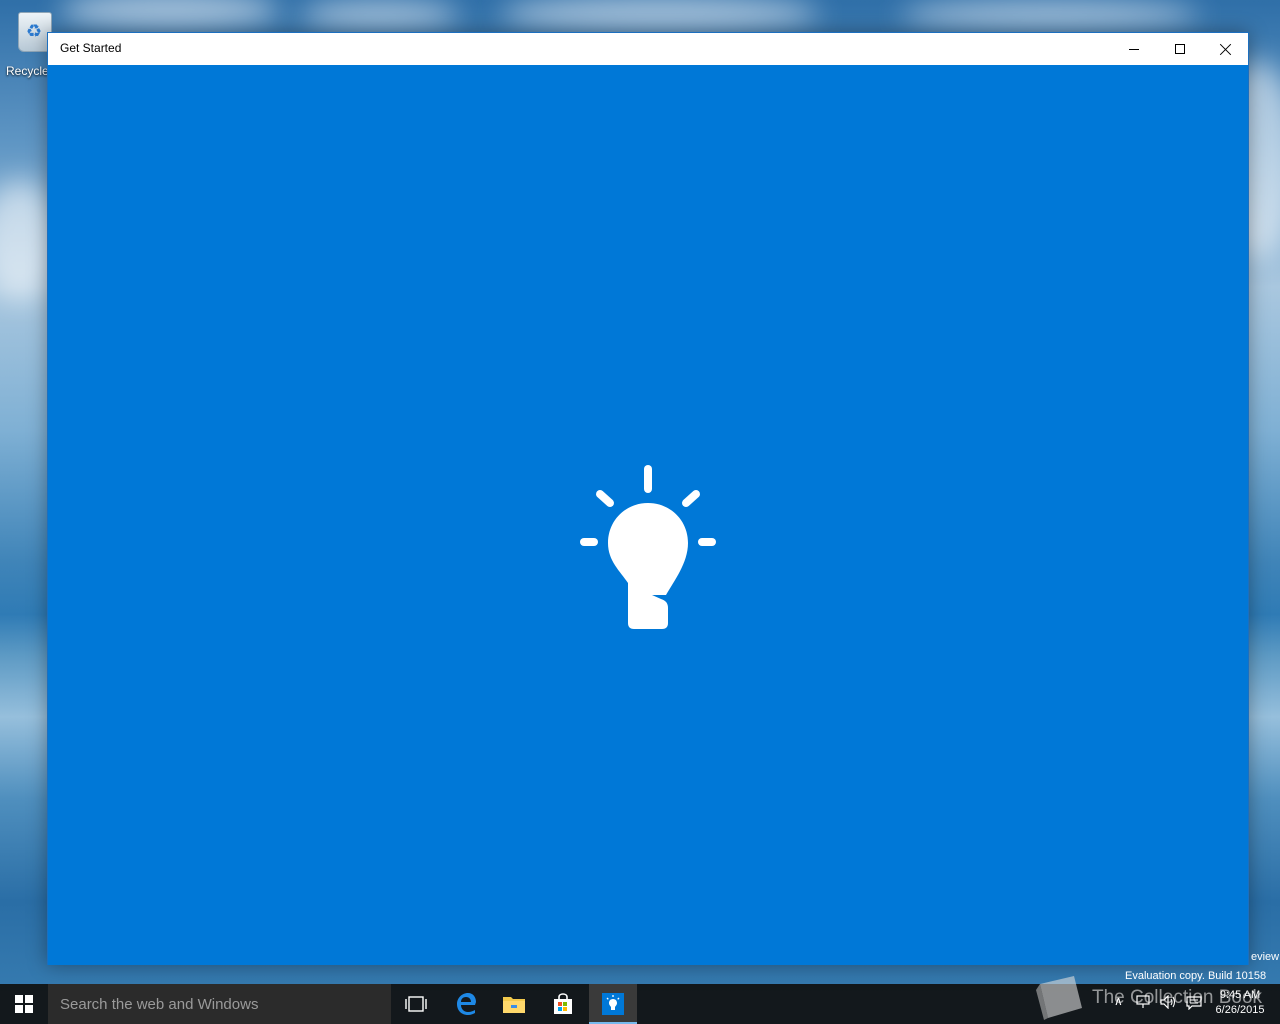  I want to click on get-started-taskbar-button, so click(613, 1004).